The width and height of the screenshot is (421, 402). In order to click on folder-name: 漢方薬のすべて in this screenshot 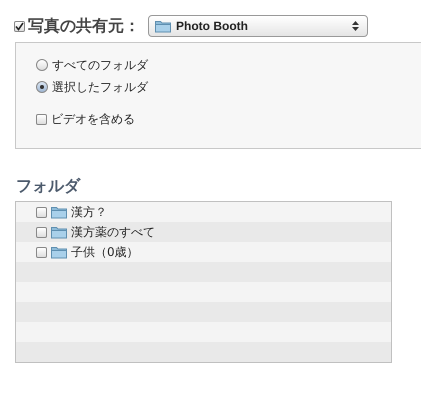, I will do `click(113, 232)`.